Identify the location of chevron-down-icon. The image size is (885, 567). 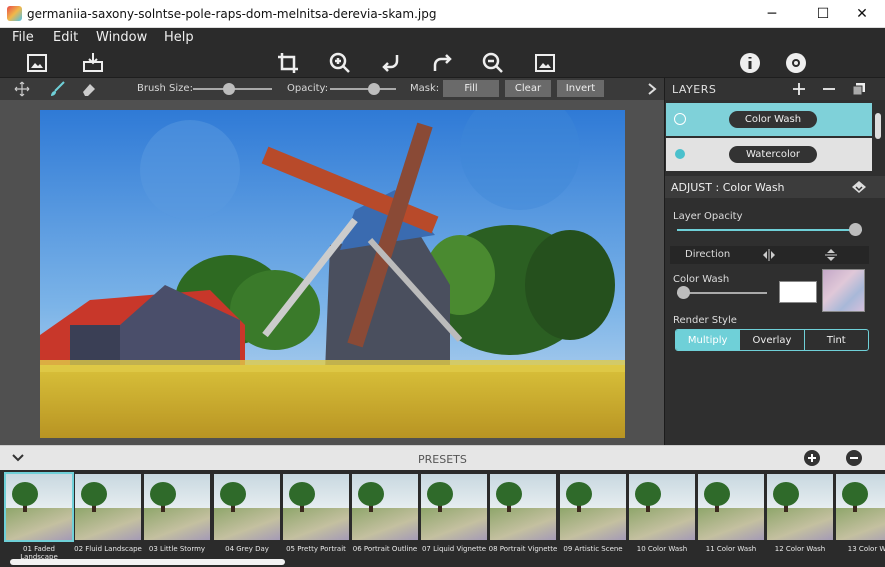
(18, 458).